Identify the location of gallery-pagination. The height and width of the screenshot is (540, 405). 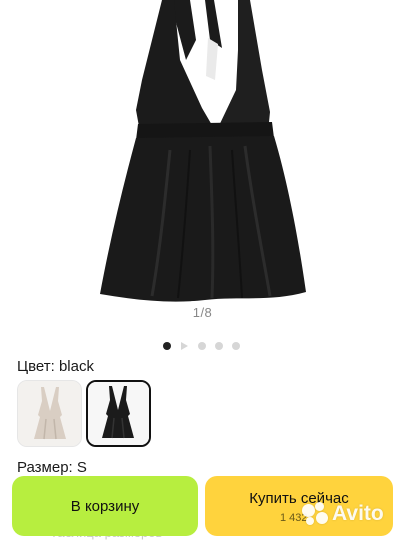
(202, 346).